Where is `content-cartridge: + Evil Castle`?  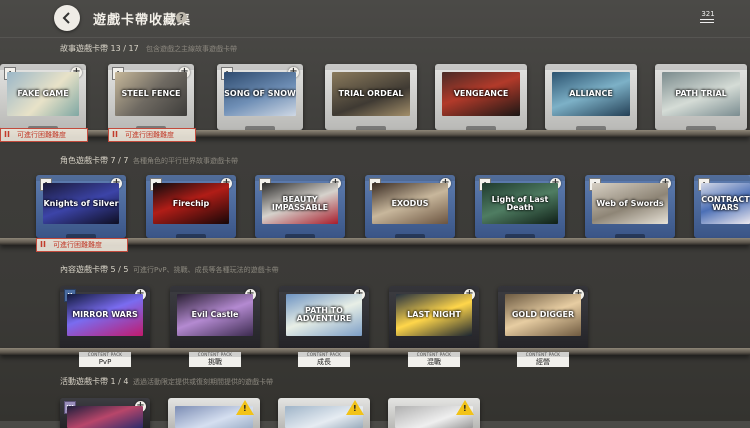 content-cartridge: + Evil Castle is located at coordinates (215, 318).